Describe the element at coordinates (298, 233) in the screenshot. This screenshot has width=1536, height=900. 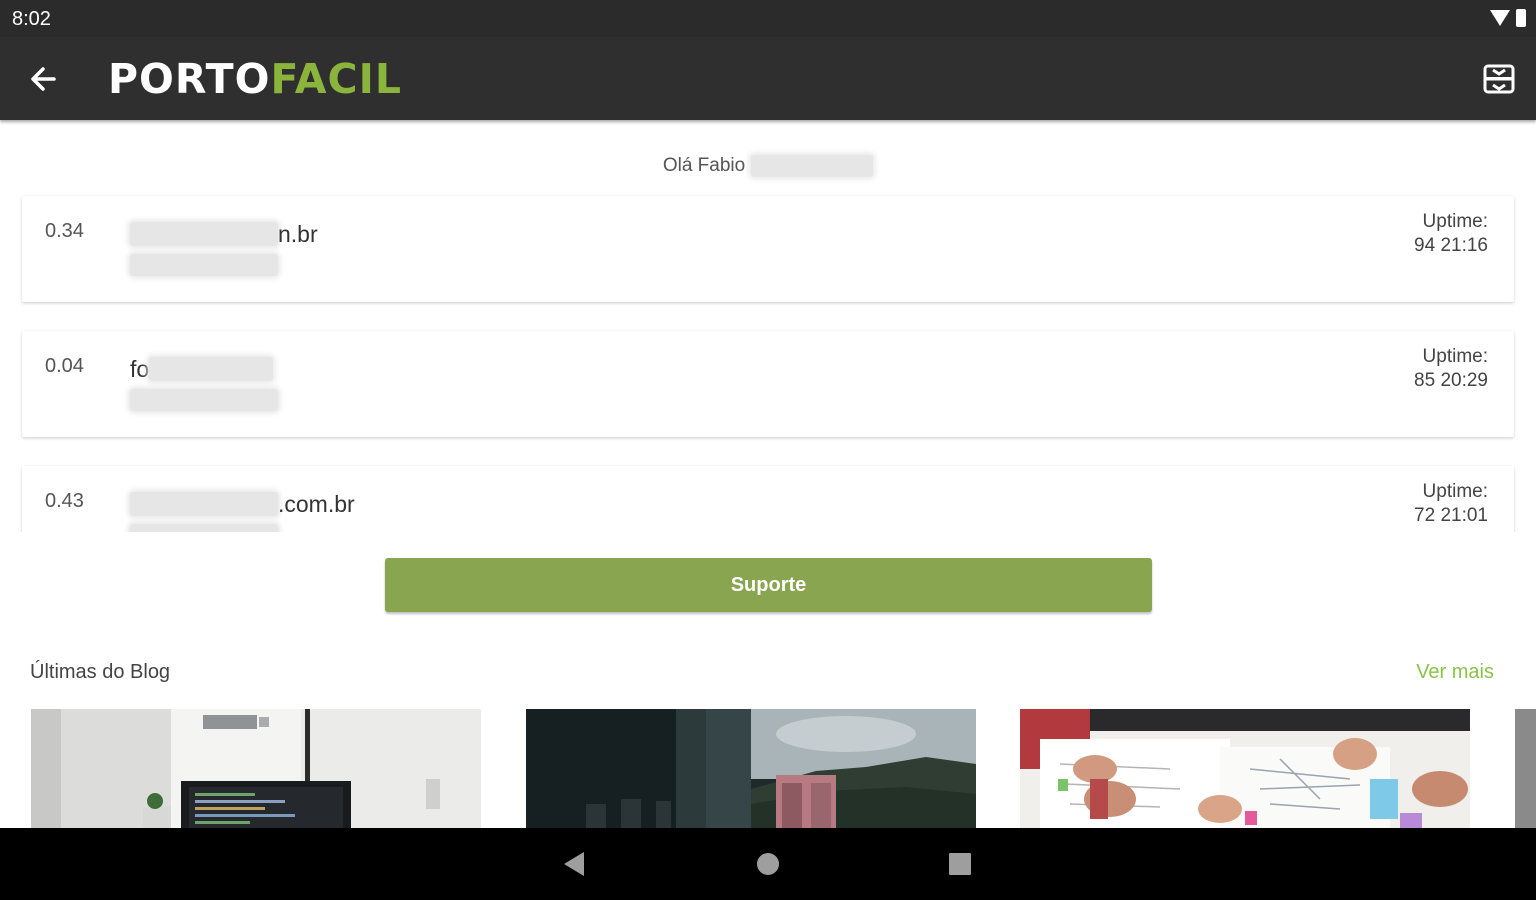
I see `server-name-text: n.br` at that location.